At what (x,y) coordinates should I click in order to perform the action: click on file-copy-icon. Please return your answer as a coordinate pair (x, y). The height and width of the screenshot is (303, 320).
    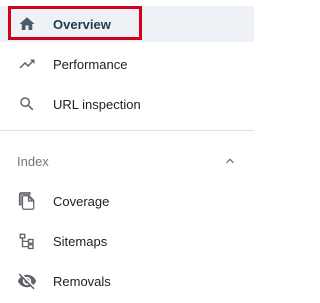
    Looking at the image, I should click on (27, 201).